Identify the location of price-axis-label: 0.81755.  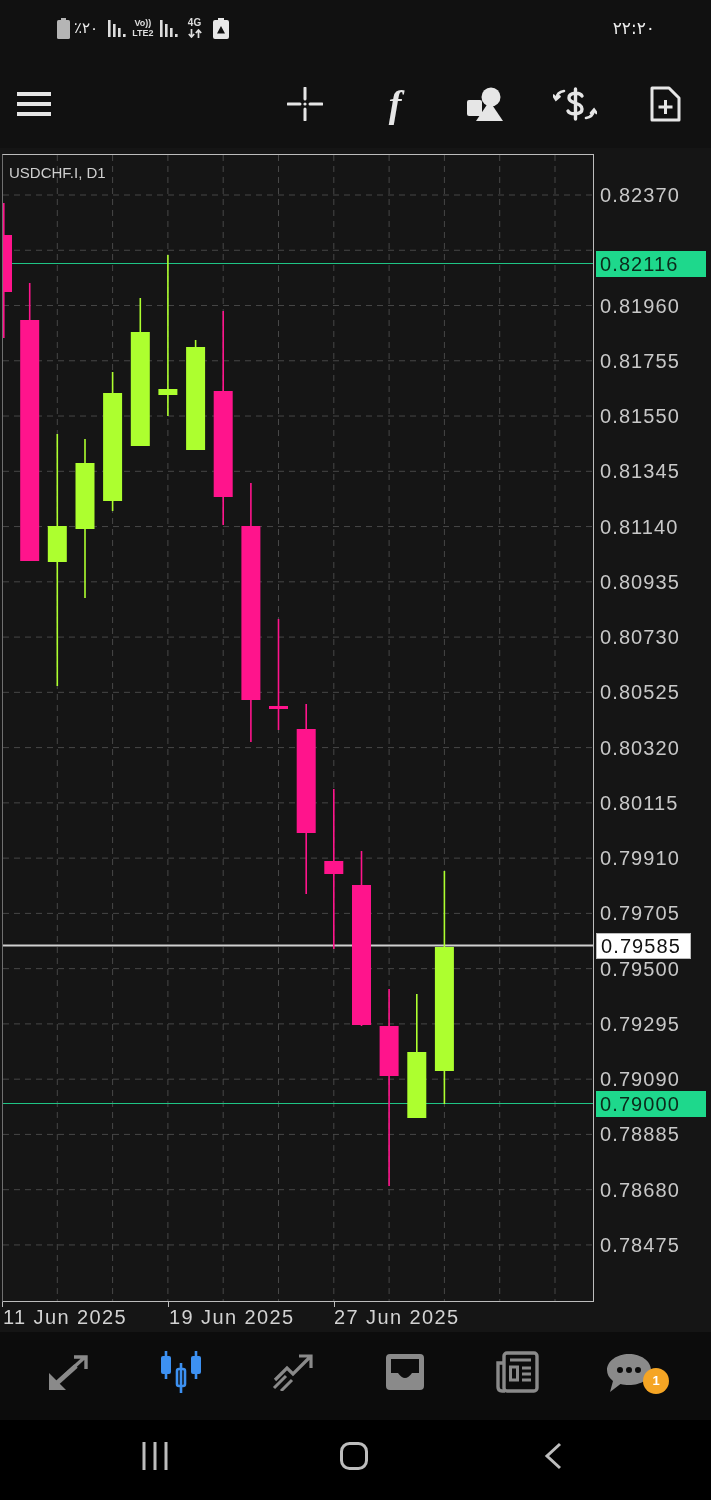
(640, 360).